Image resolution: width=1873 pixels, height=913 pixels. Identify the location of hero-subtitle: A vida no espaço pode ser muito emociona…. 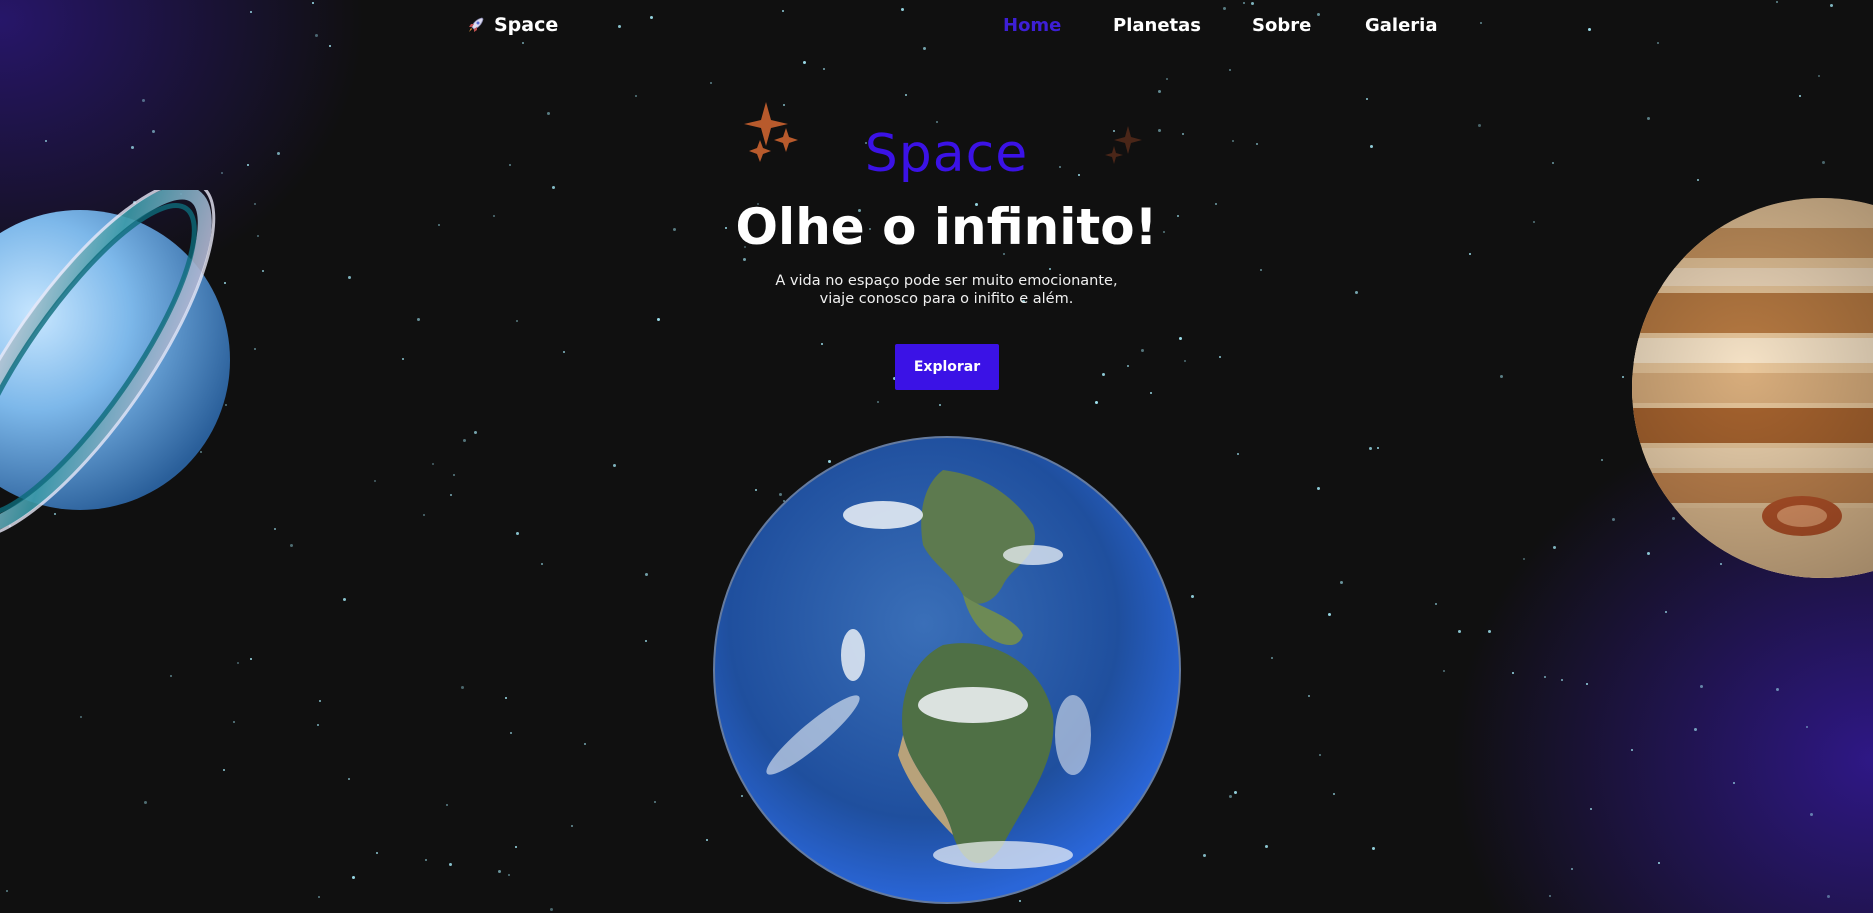
(936, 290).